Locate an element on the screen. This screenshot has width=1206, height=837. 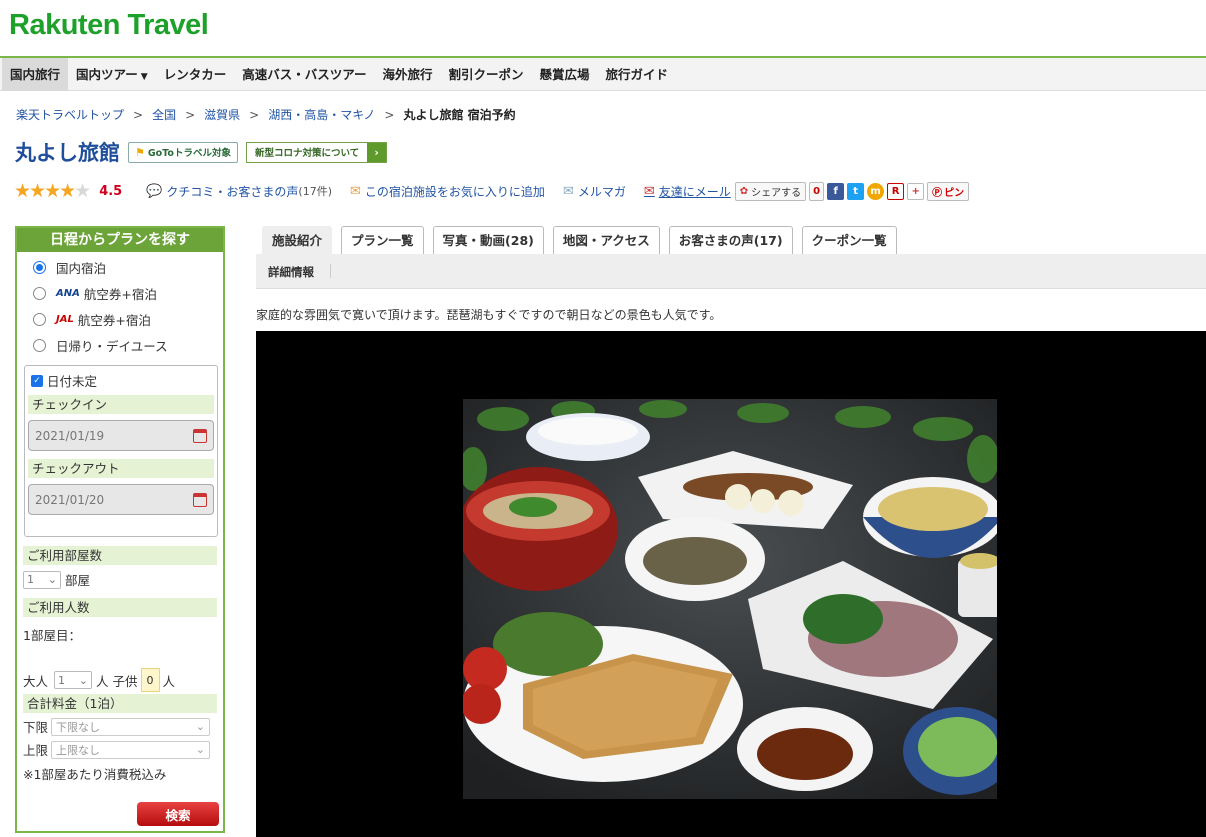
mailmag-link: ✉ メルマガ is located at coordinates (594, 191).